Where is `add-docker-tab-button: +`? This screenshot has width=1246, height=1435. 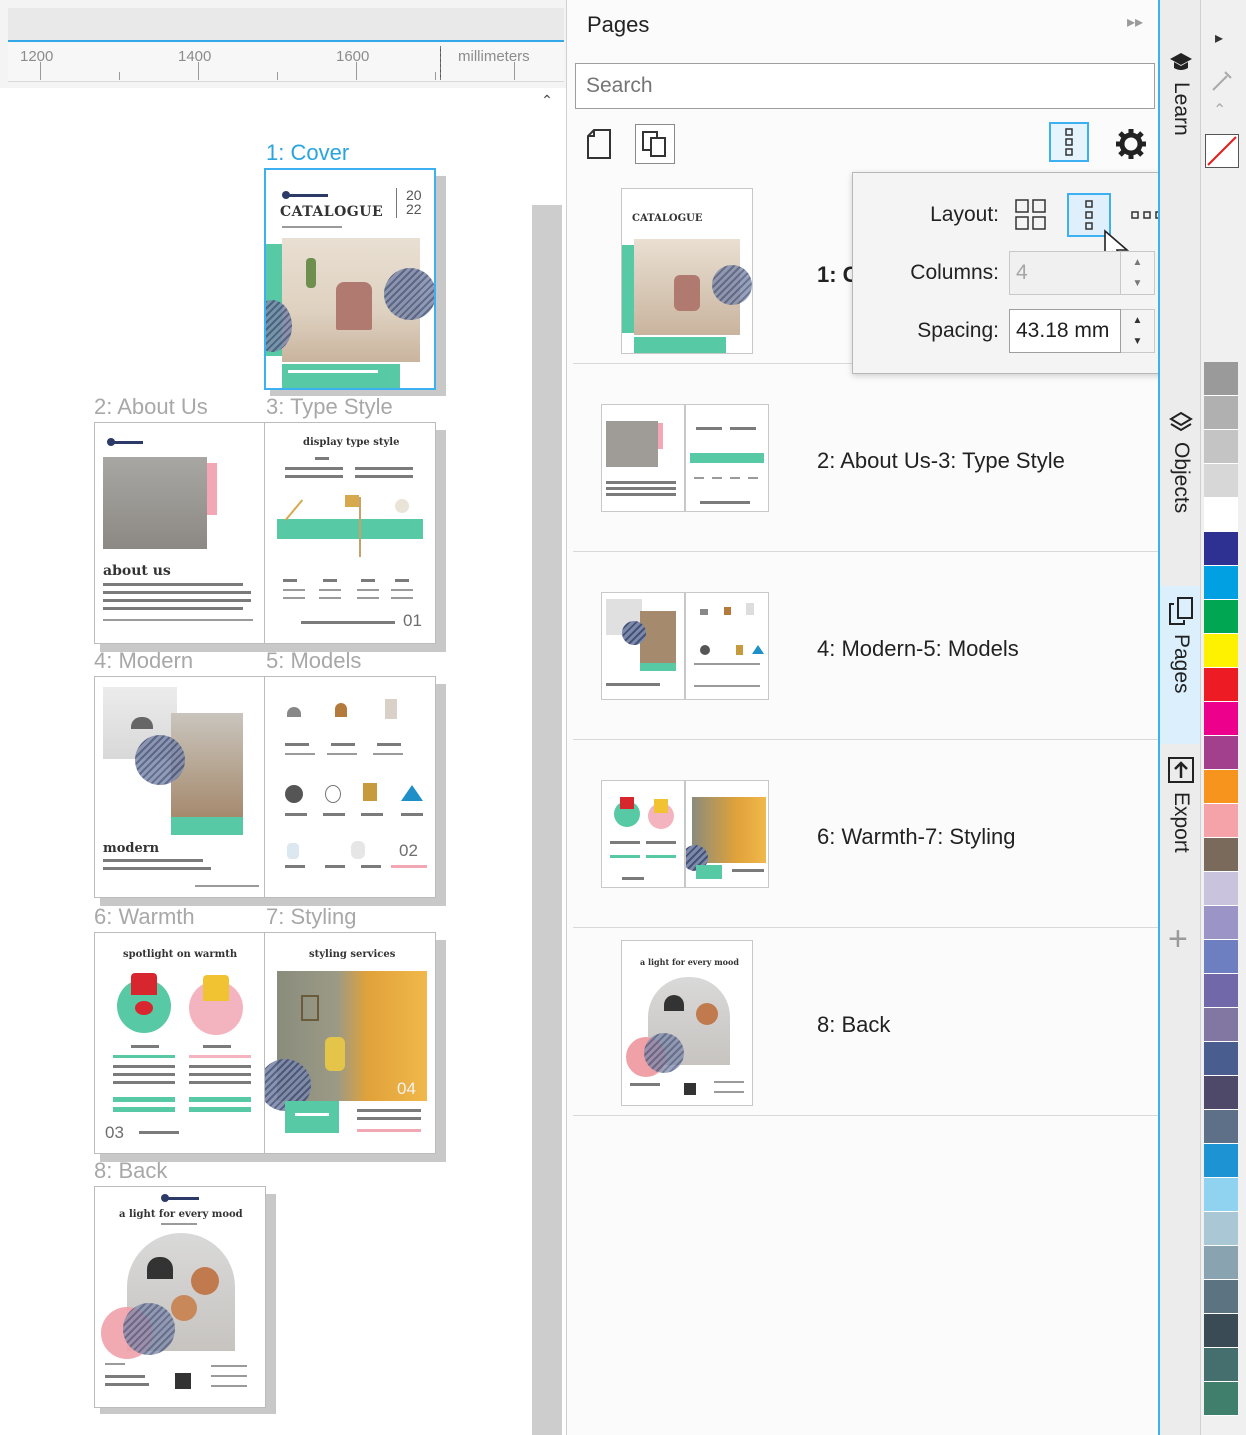
add-docker-tab-button: + is located at coordinates (1178, 939).